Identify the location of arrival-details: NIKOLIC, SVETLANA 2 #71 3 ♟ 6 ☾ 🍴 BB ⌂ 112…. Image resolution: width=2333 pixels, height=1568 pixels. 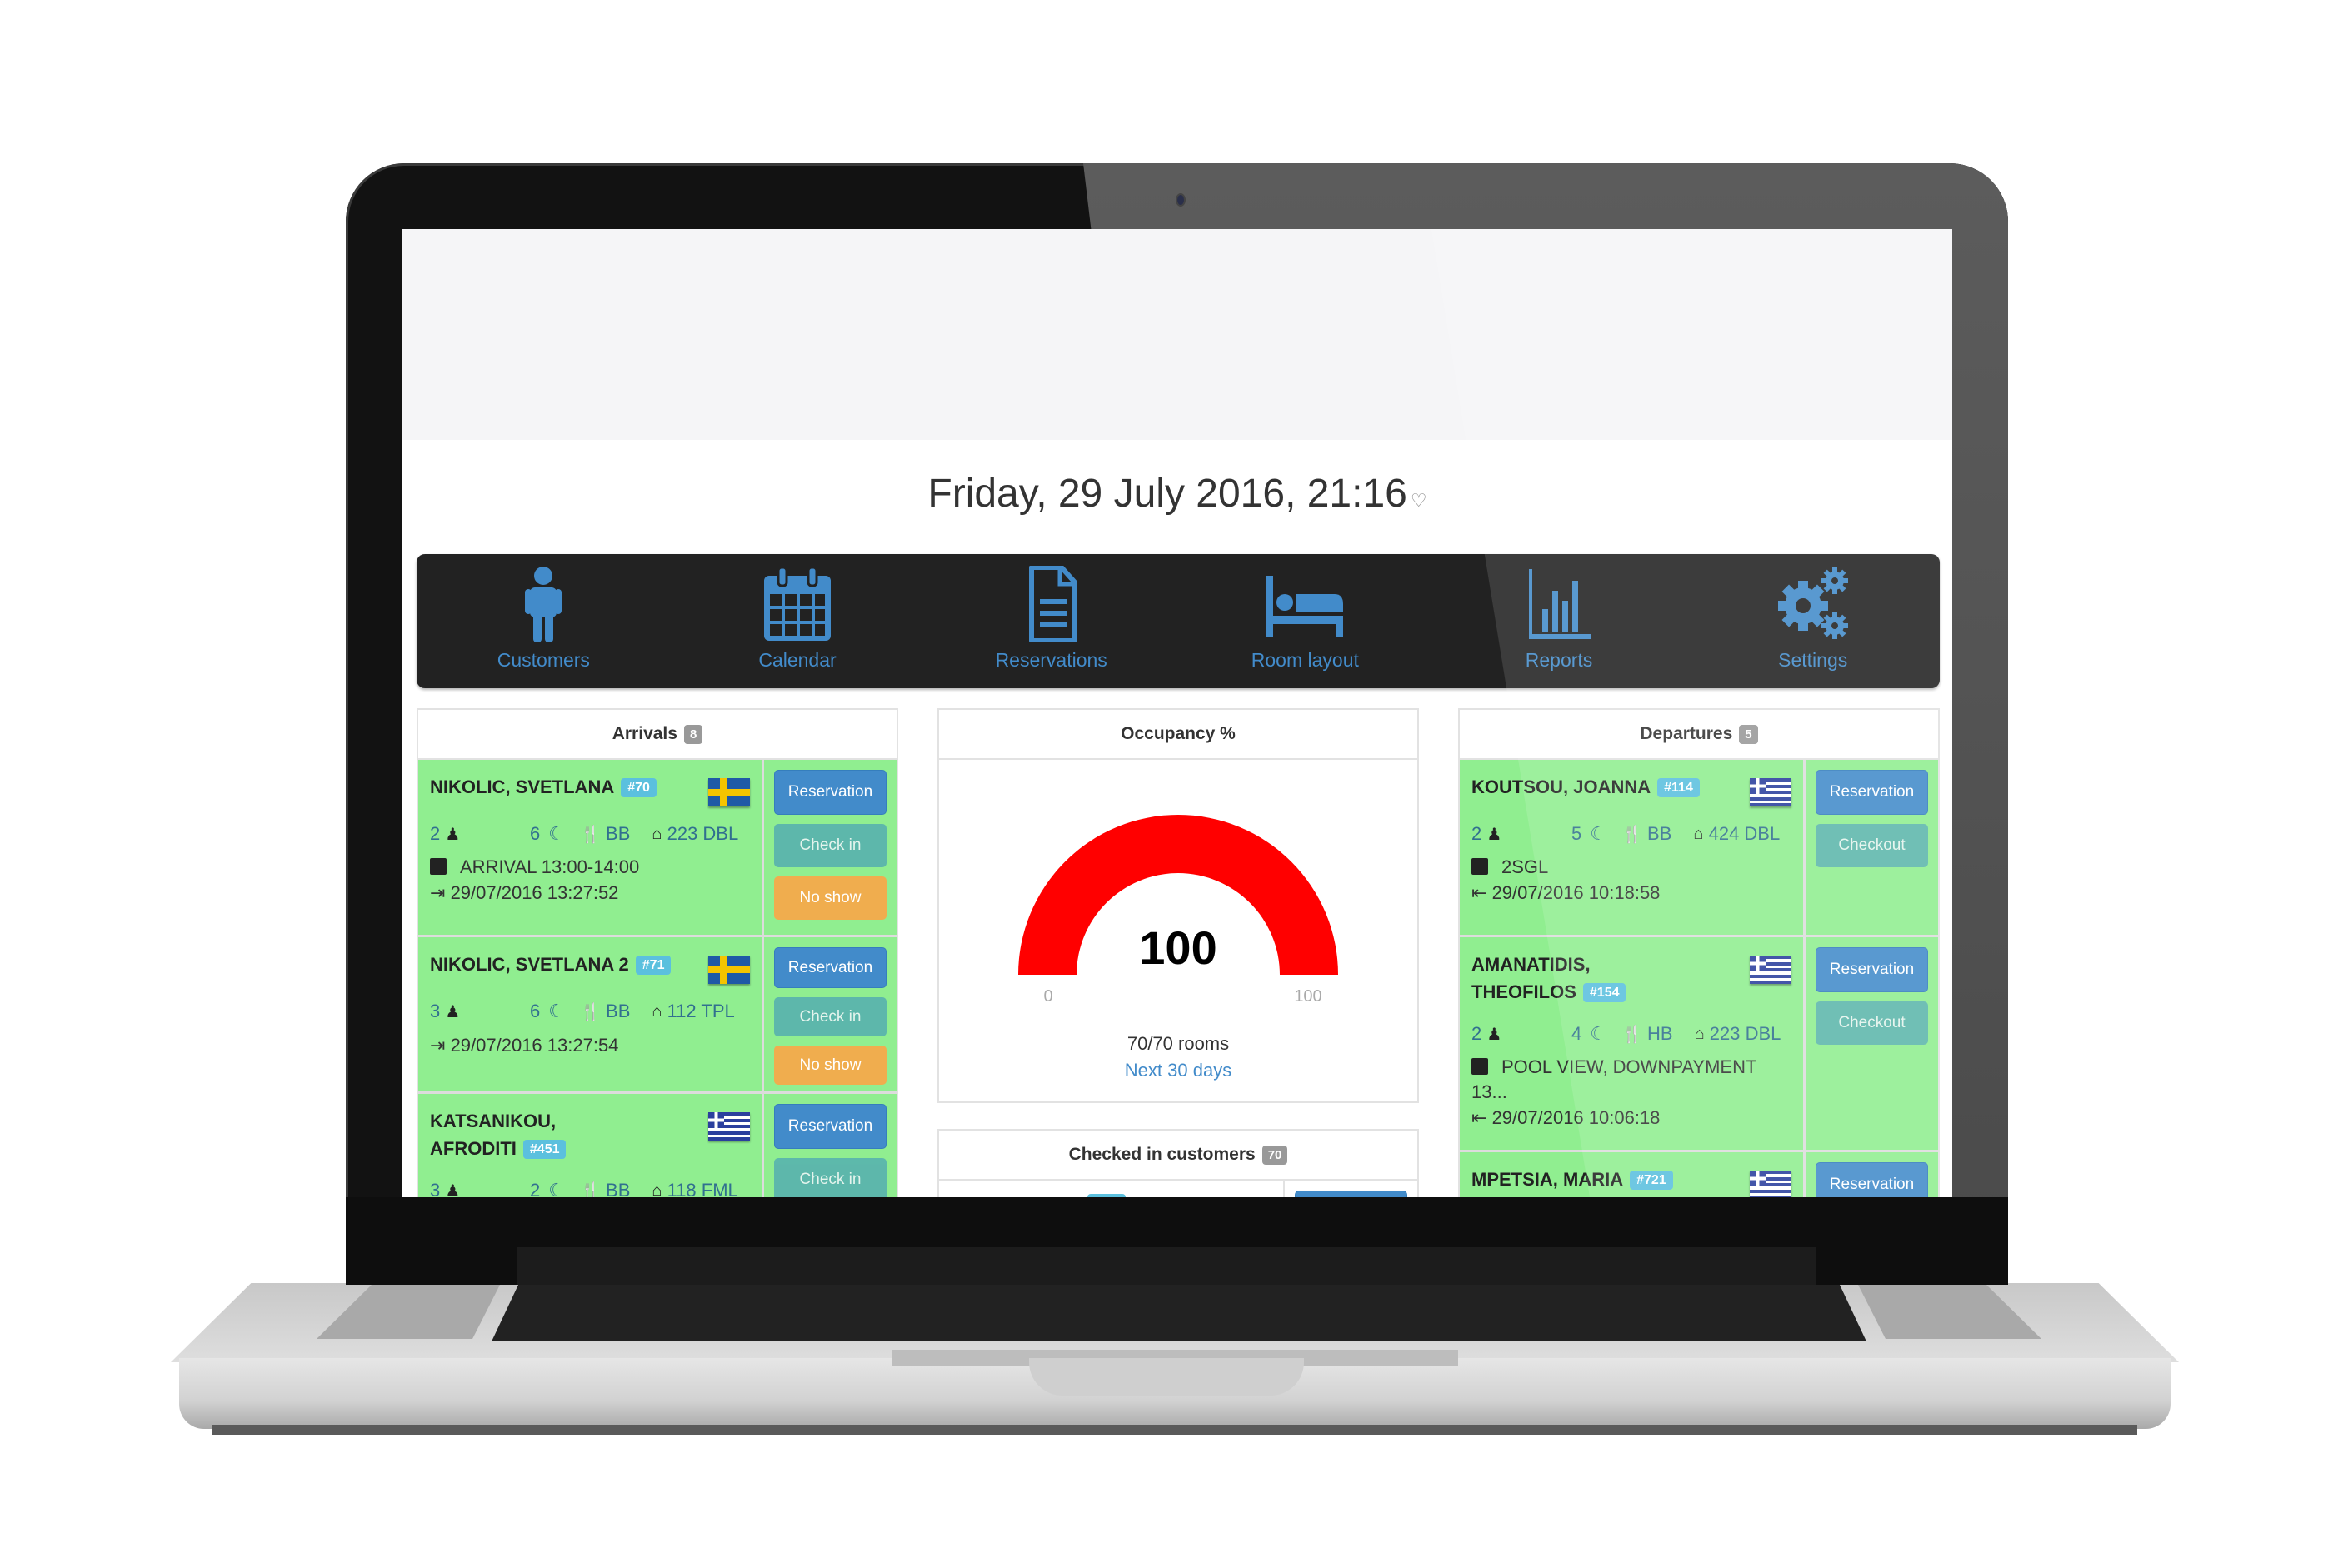
(591, 1014).